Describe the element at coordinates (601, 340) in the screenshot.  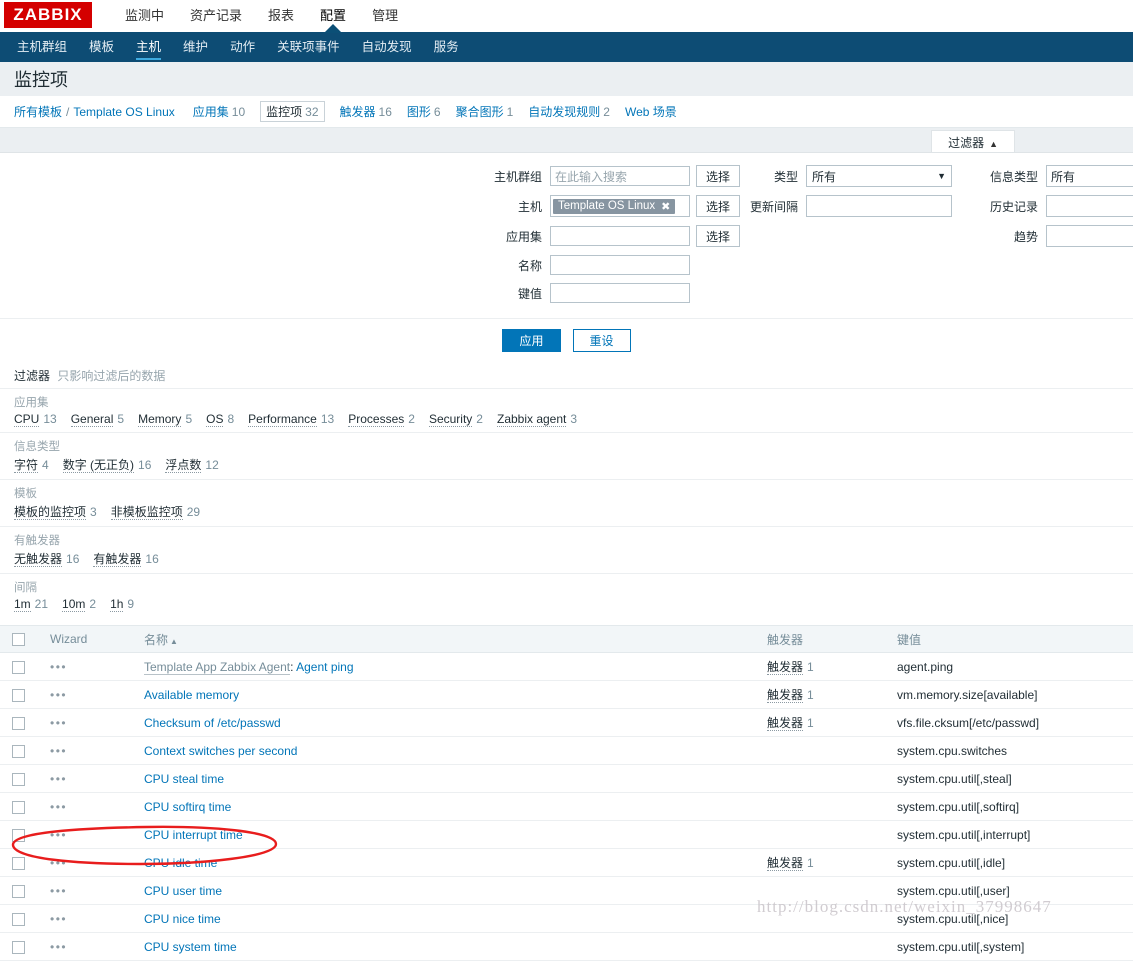
I see `reset-button: 重设` at that location.